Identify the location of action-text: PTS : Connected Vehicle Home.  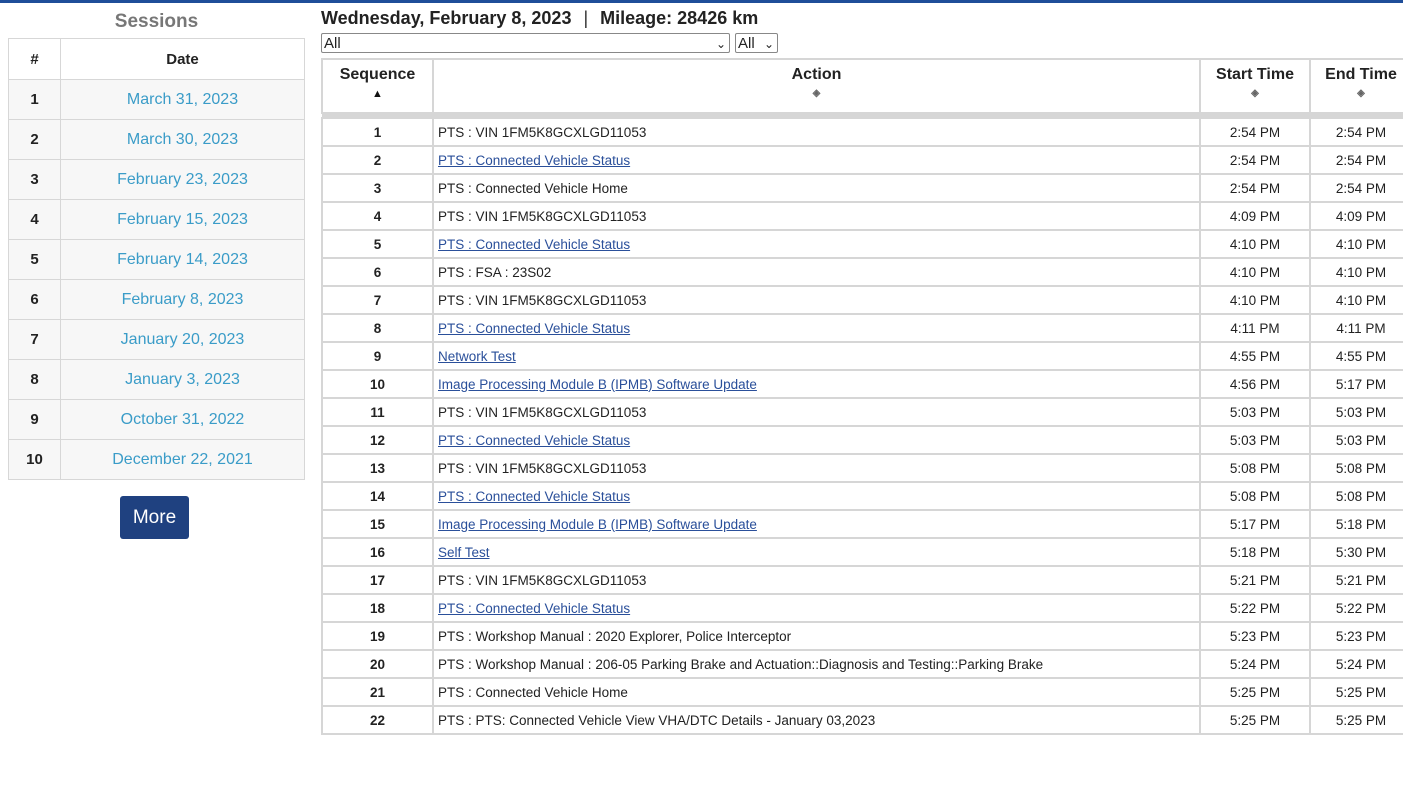
(533, 188).